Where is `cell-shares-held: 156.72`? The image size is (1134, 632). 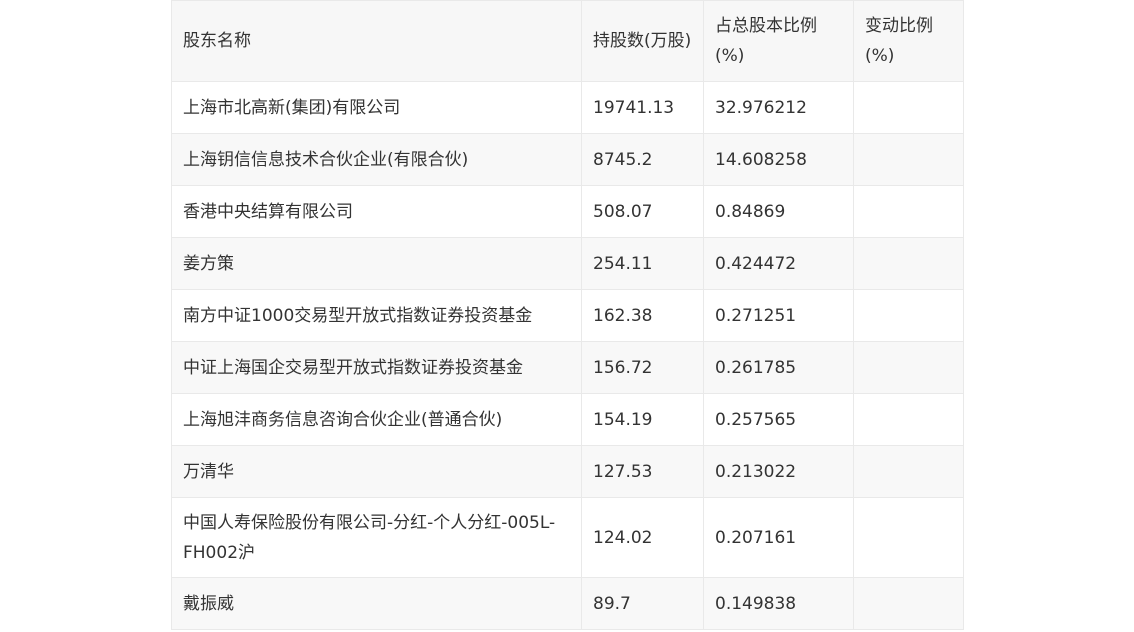 cell-shares-held: 156.72 is located at coordinates (642, 367).